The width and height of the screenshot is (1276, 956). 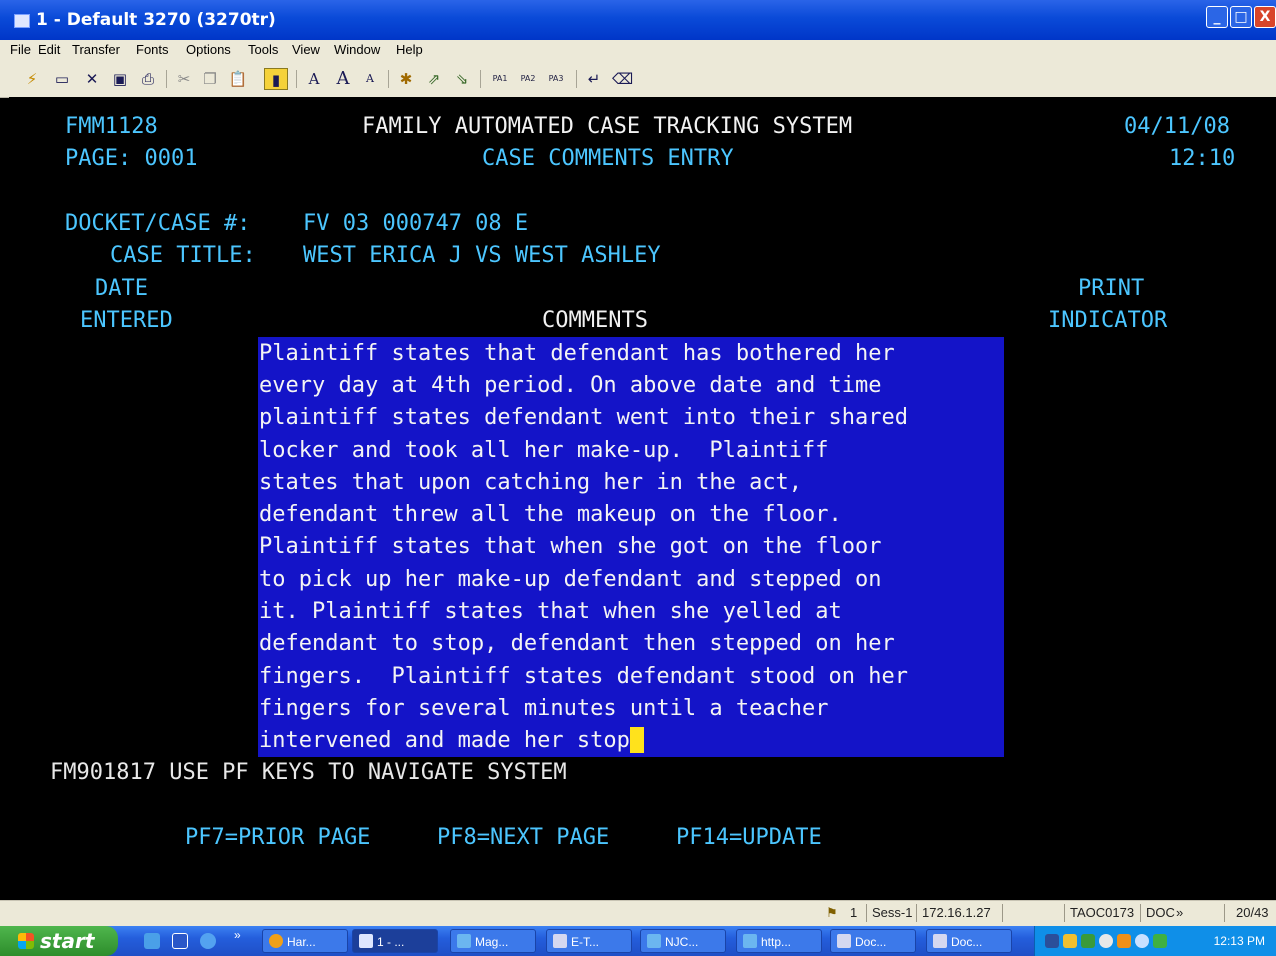 What do you see at coordinates (1265, 17) in the screenshot?
I see `close-button: X` at bounding box center [1265, 17].